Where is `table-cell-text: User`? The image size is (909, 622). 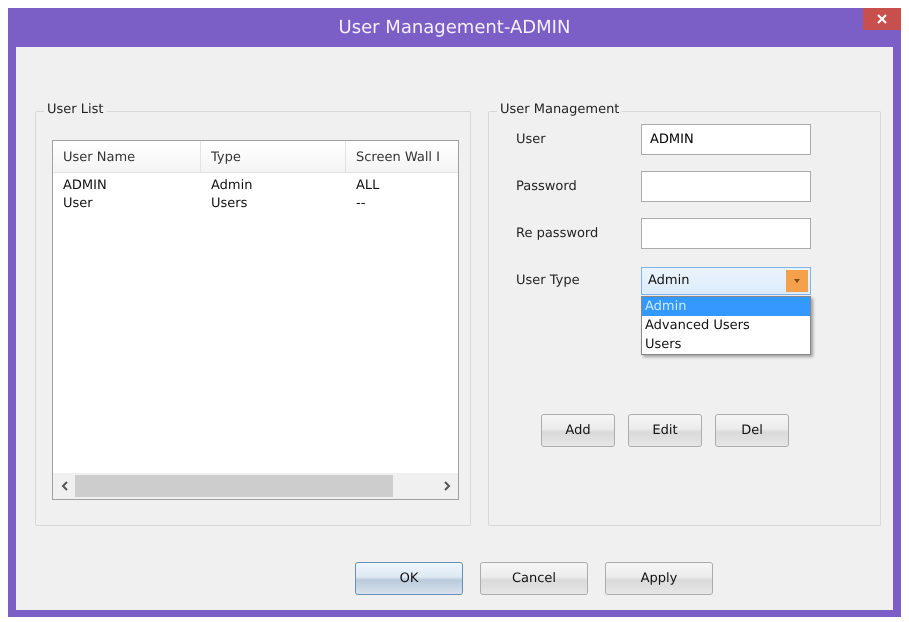 table-cell-text: User is located at coordinates (78, 204).